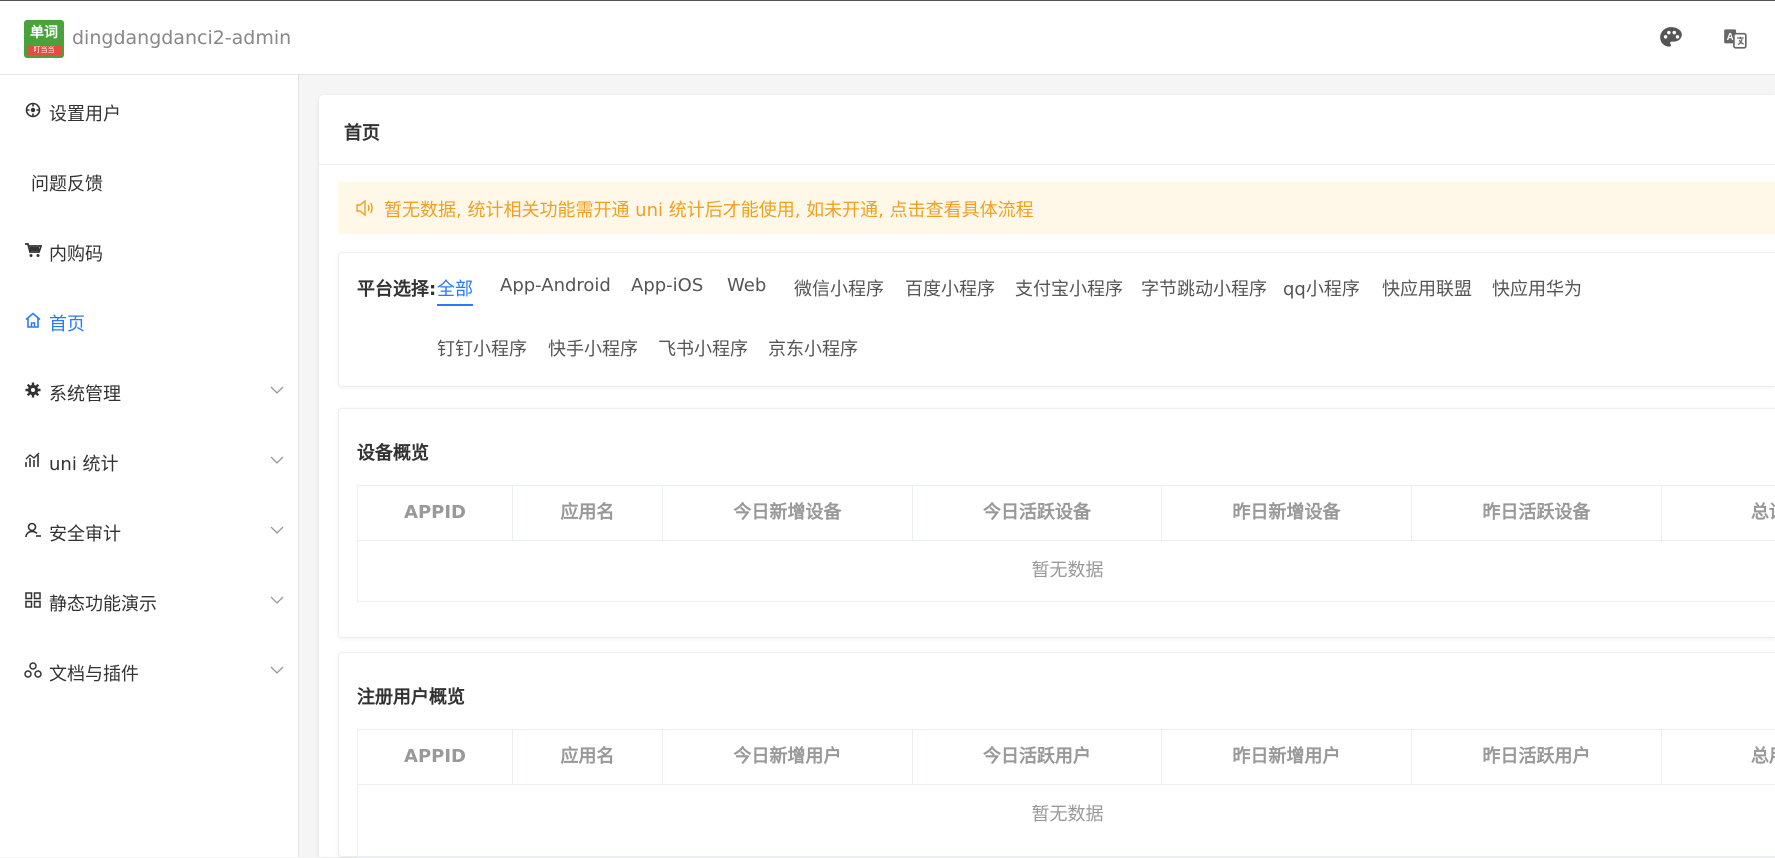  What do you see at coordinates (76, 254) in the screenshot?
I see `sidebar-item-label: 内购码` at bounding box center [76, 254].